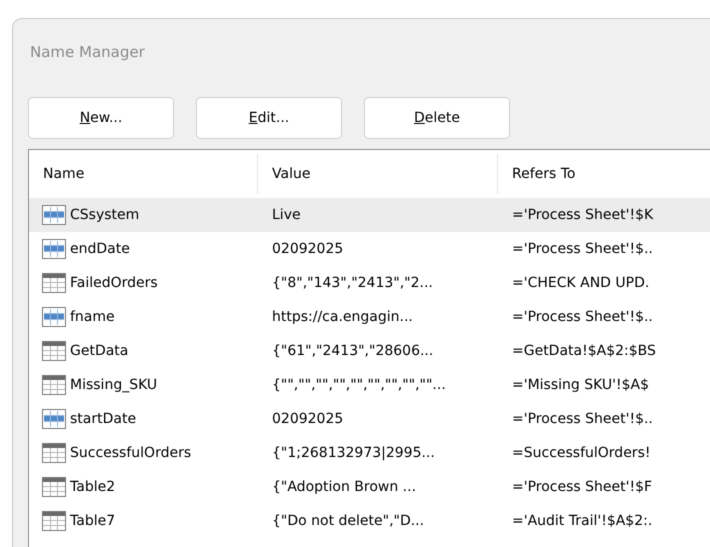  I want to click on table-cell-text: FailedOrders, so click(114, 283).